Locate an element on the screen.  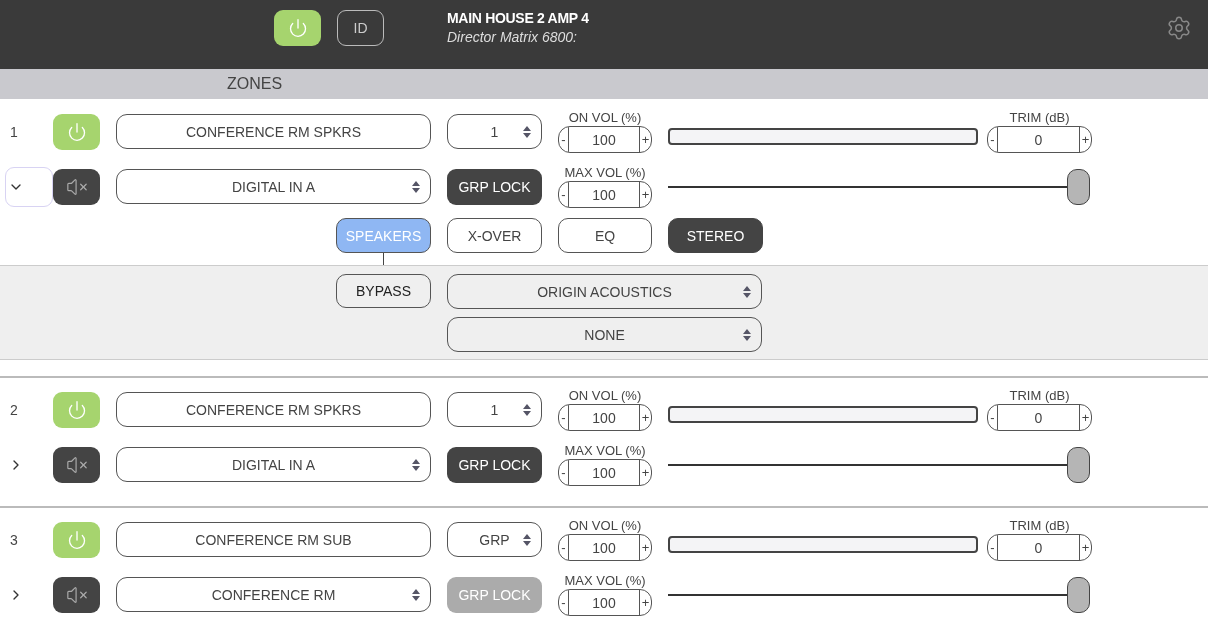
zone-number: 1 is located at coordinates (14, 131).